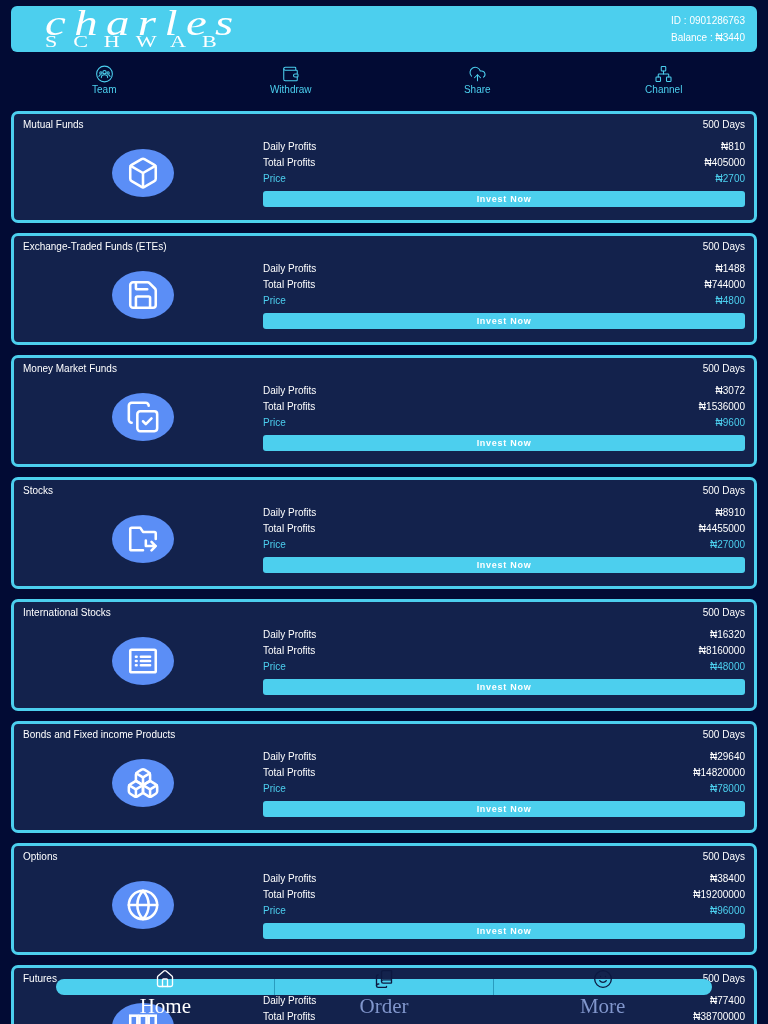 This screenshot has height=1024, width=768. I want to click on nav-item: Share, so click(477, 80).